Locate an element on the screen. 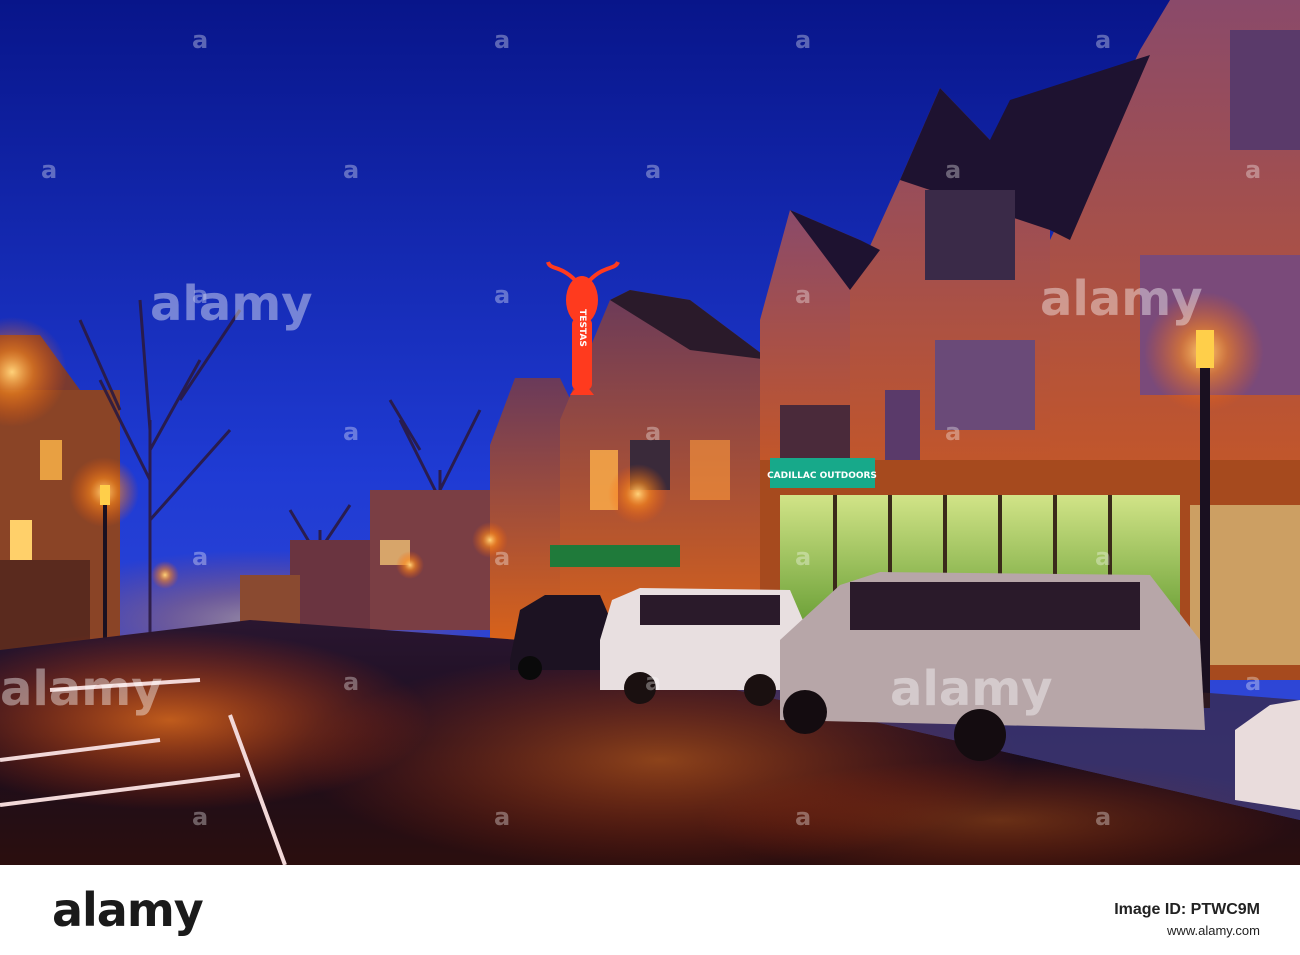  image-id: Image ID: PTWC9M is located at coordinates (1187, 909).